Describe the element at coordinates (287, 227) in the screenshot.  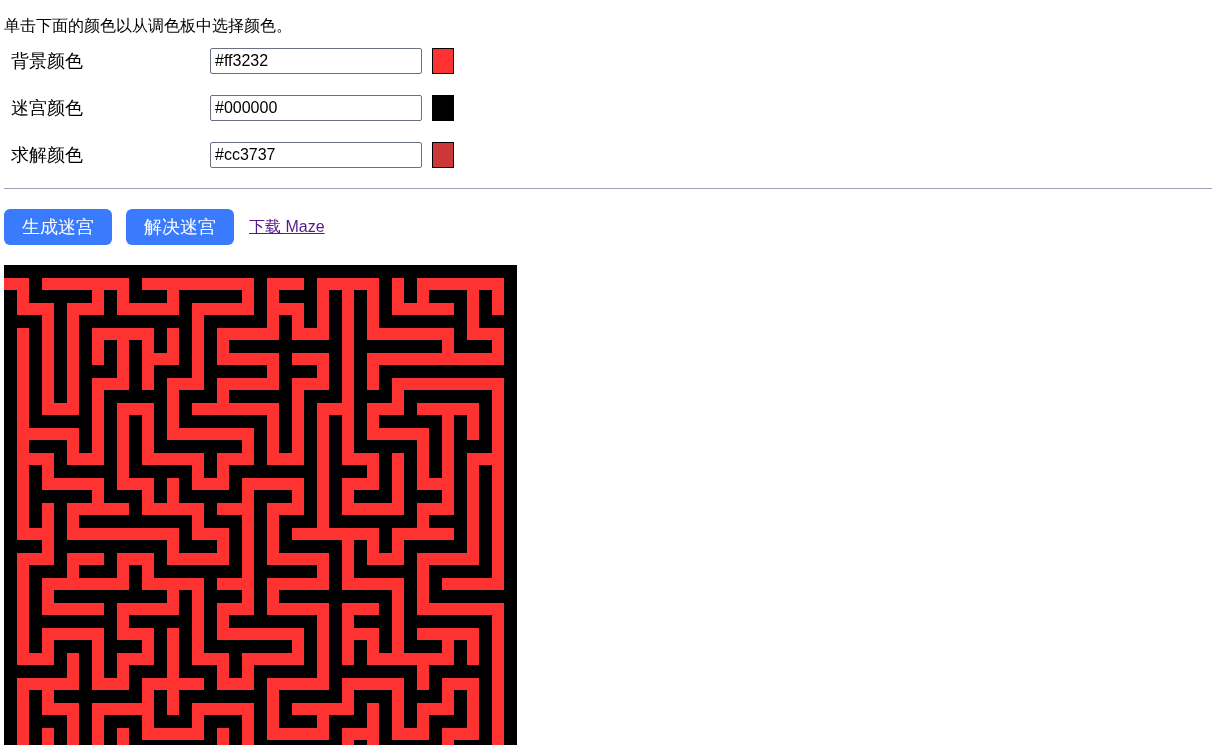
I see `download-link: 下载 Maze` at that location.